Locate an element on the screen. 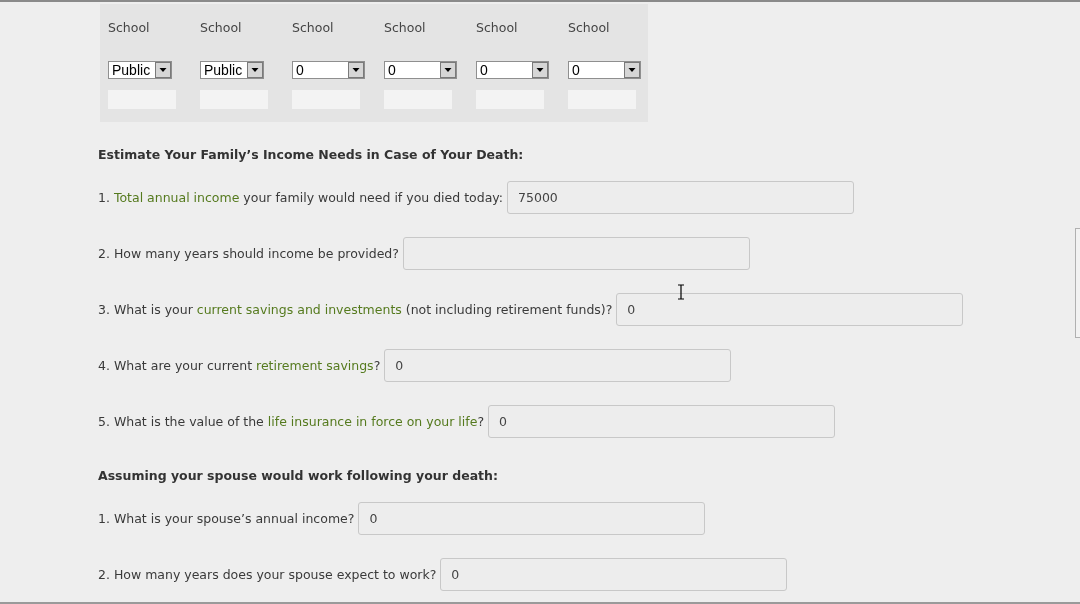 The image size is (1080, 604). text-cursor-icon is located at coordinates (681, 292).